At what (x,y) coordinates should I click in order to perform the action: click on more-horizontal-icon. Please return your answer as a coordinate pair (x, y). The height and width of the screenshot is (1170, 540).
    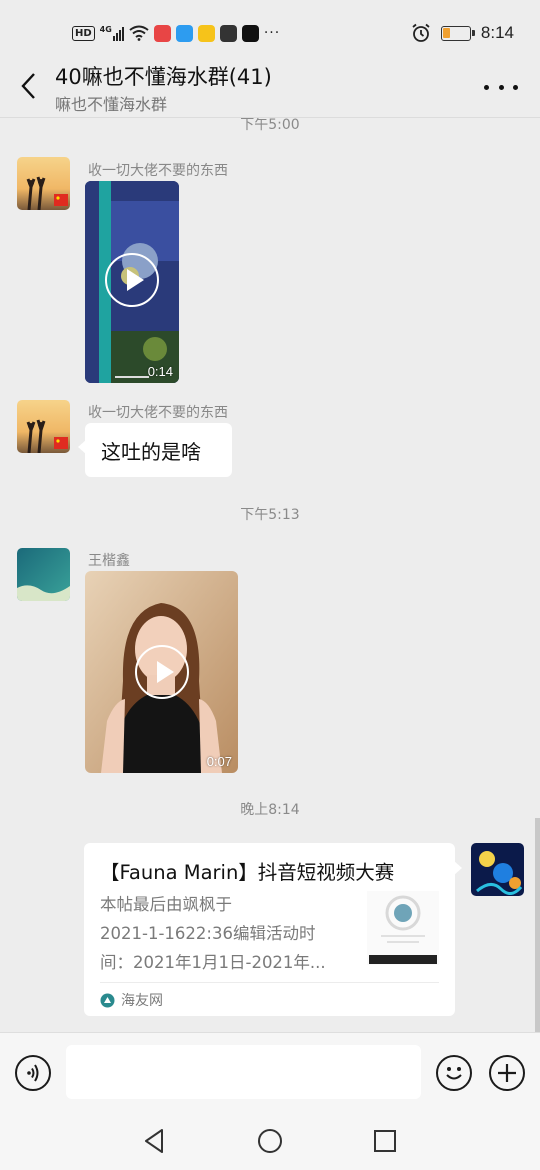
    Looking at the image, I should click on (486, 87).